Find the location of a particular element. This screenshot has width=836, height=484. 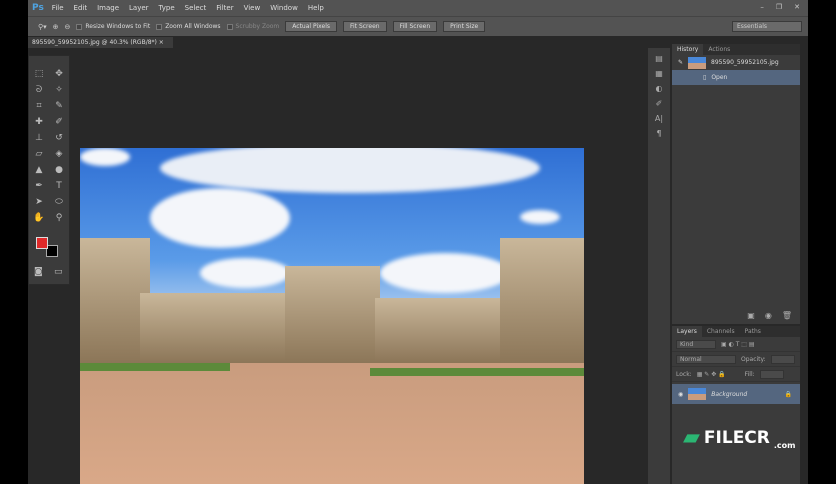

close-tab-icon: × is located at coordinates (161, 42).